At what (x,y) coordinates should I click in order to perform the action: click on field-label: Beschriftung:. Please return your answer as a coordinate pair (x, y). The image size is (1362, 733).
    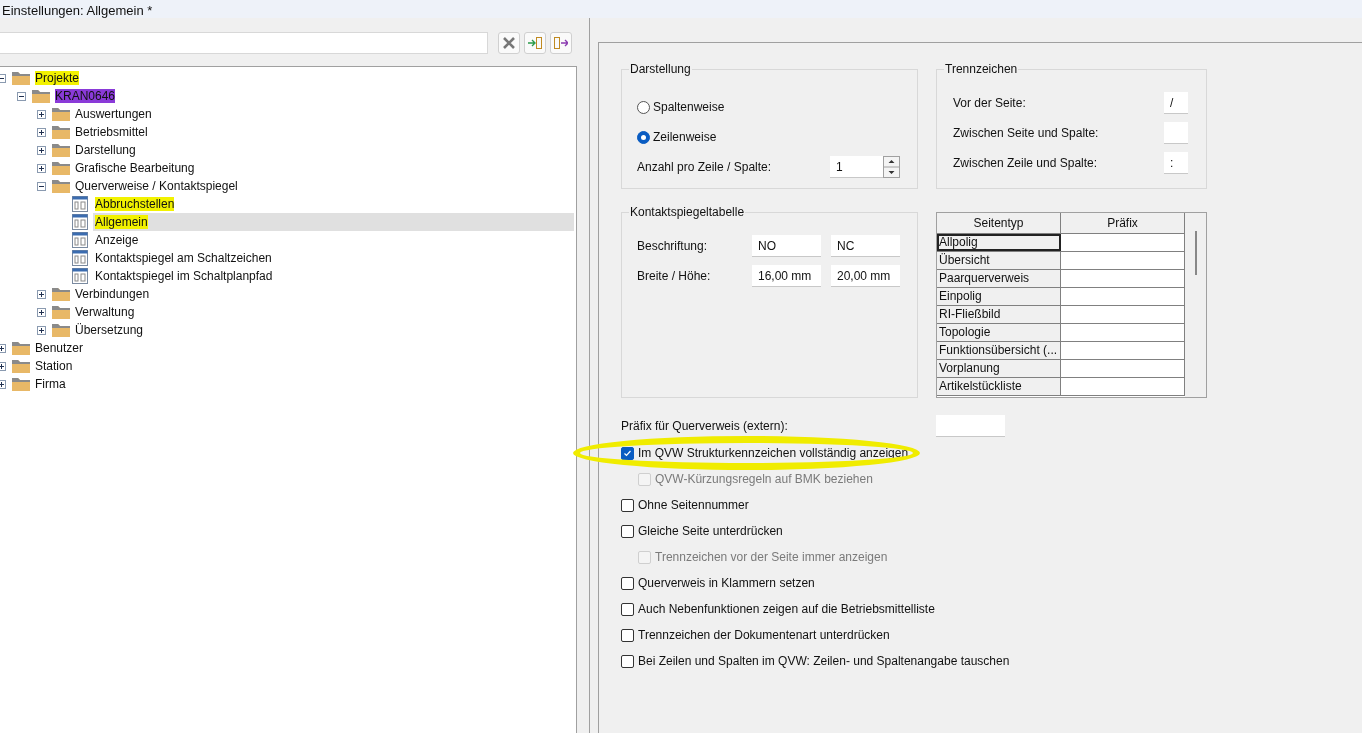
    Looking at the image, I should click on (673, 246).